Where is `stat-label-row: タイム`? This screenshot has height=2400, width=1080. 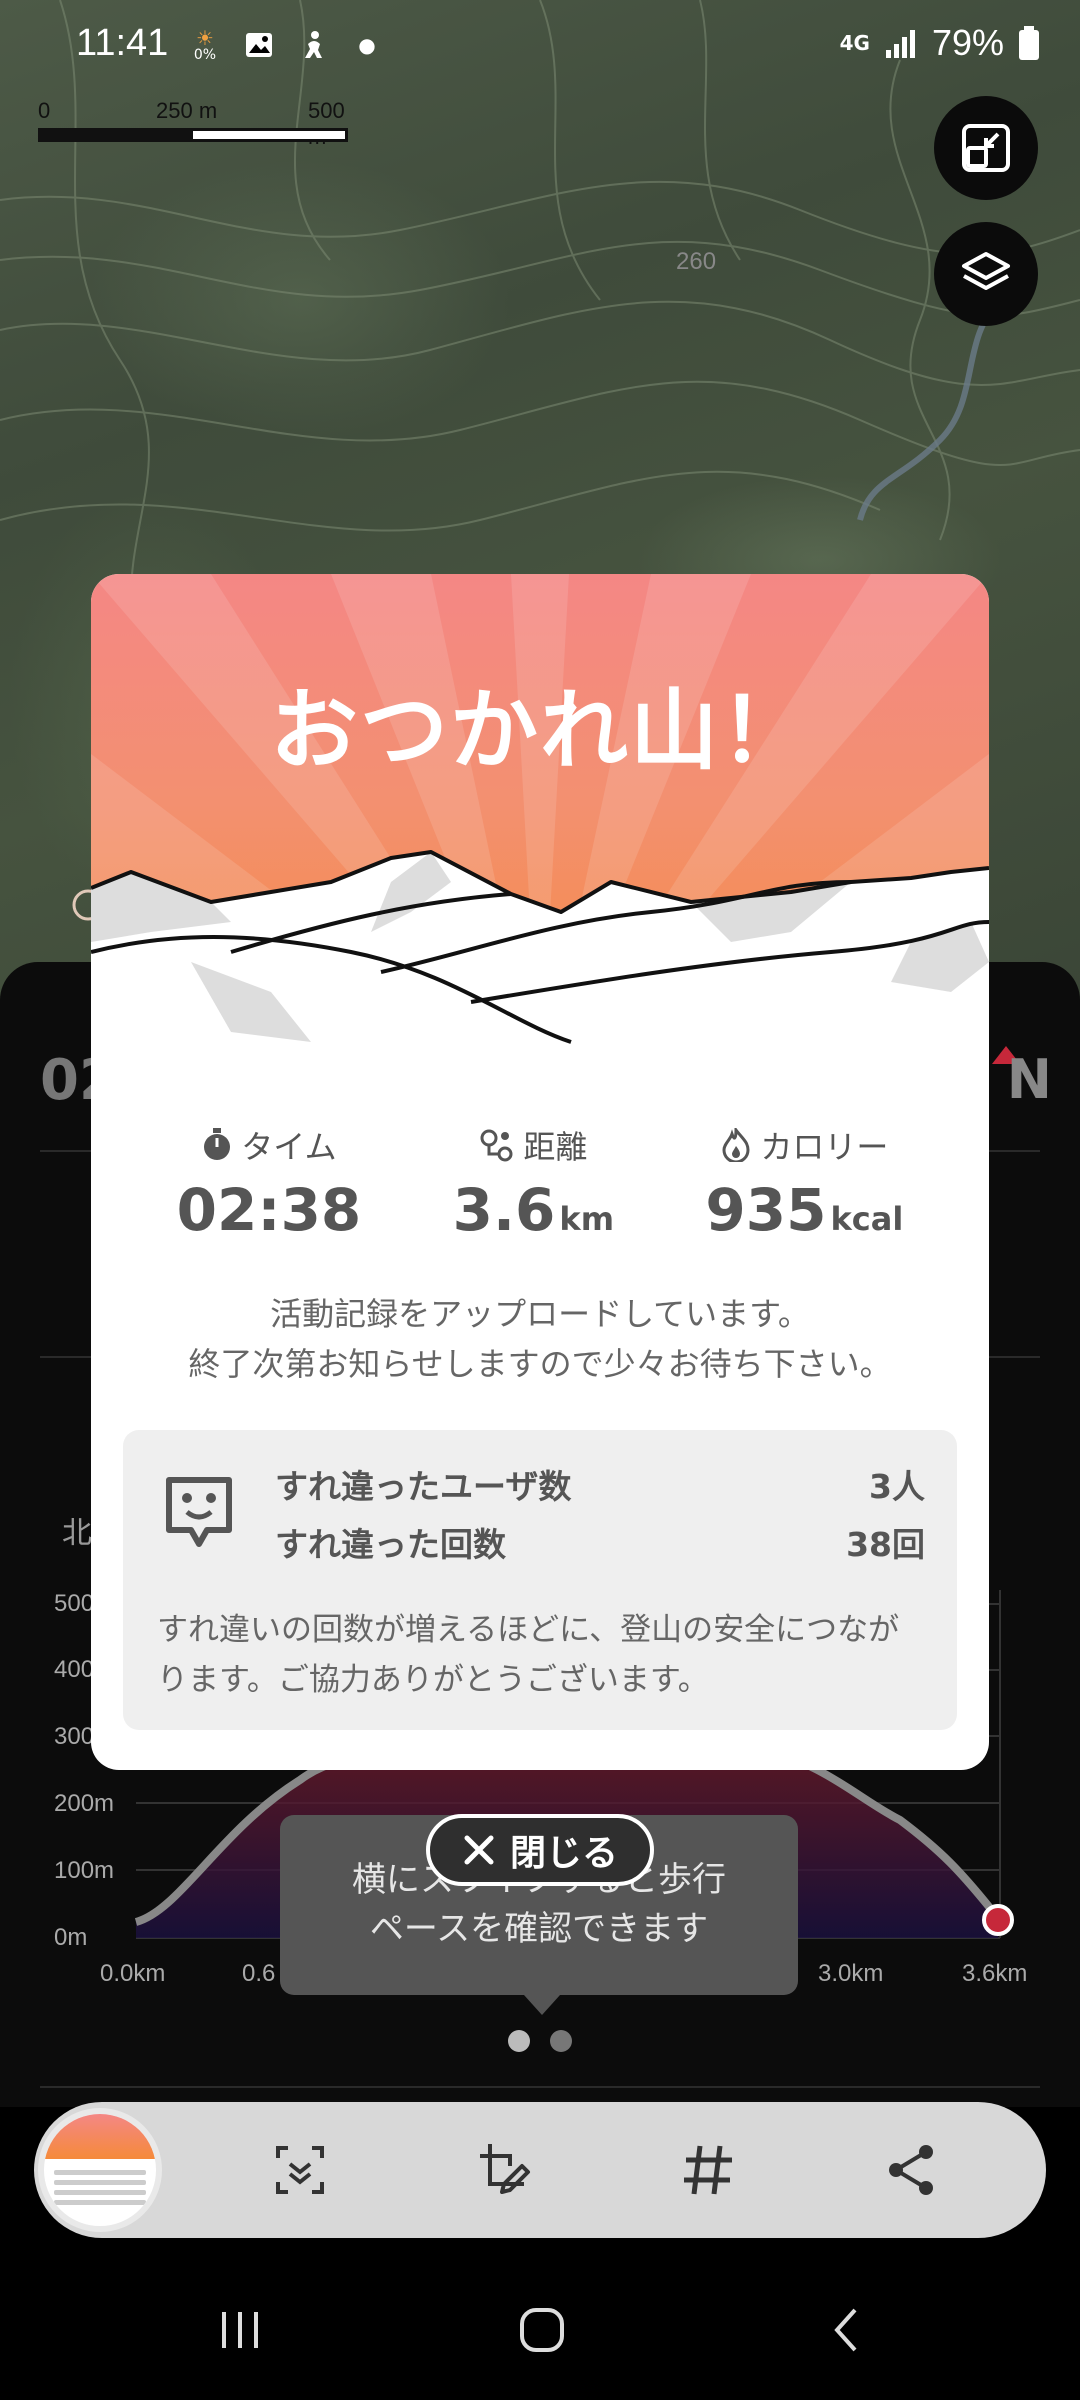
stat-label-row: タイム is located at coordinates (269, 1145).